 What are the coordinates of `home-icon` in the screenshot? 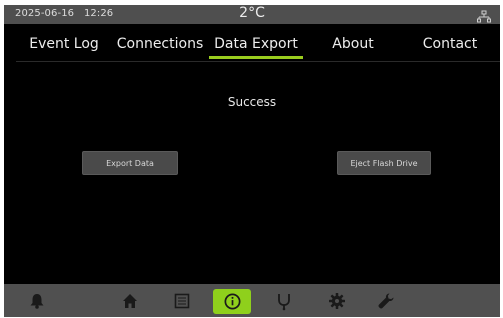 It's located at (130, 301).